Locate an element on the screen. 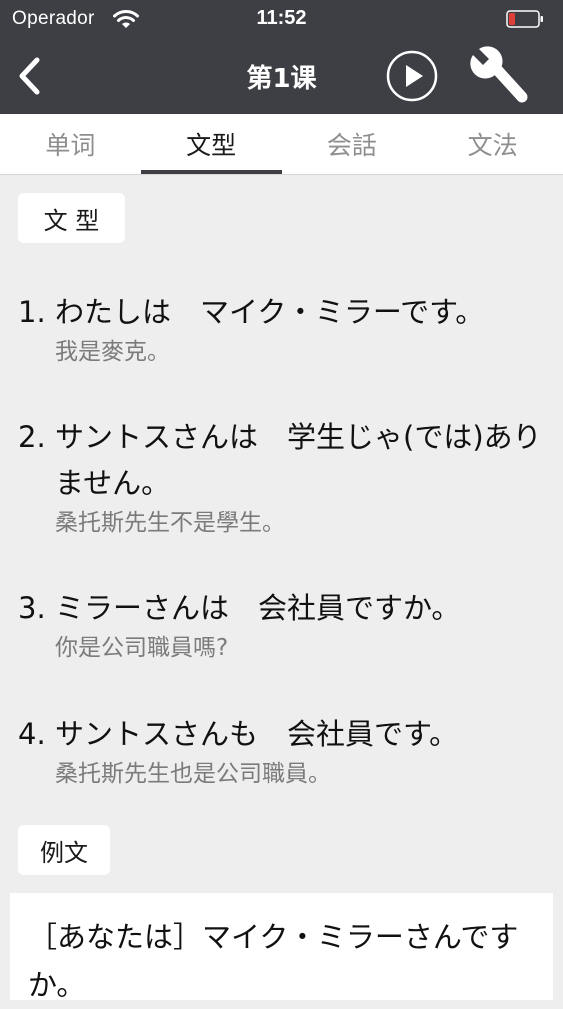  sentence-item-4: 4. サントスさんも 会社員です。 桑托斯先生也是公司職員。 is located at coordinates (283, 751).